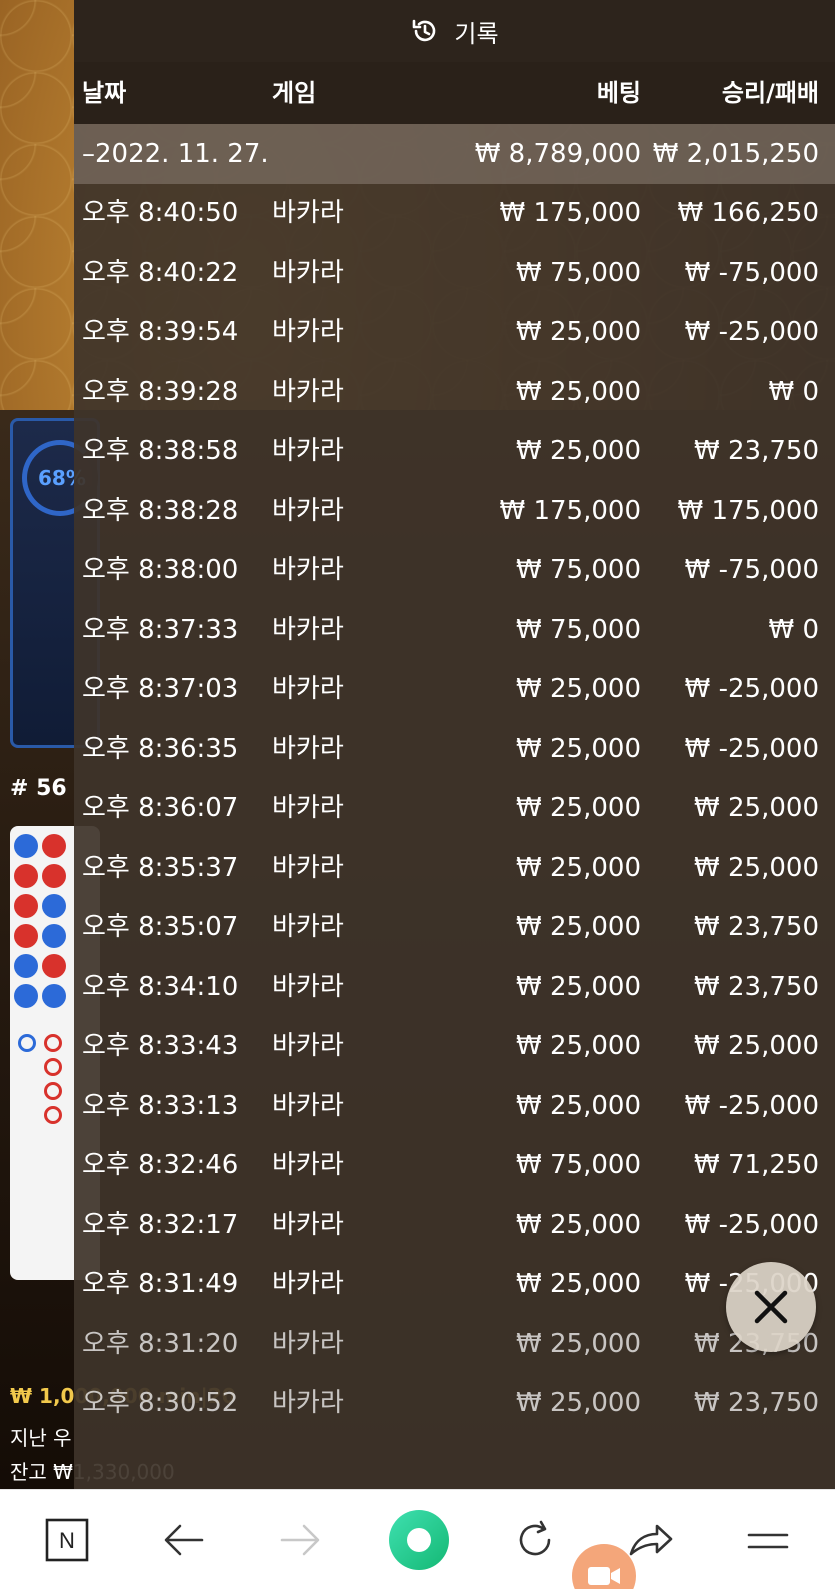 Image resolution: width=835 pixels, height=1589 pixels. Describe the element at coordinates (160, 986) in the screenshot. I see `row-time: 오후 8:34:10` at that location.